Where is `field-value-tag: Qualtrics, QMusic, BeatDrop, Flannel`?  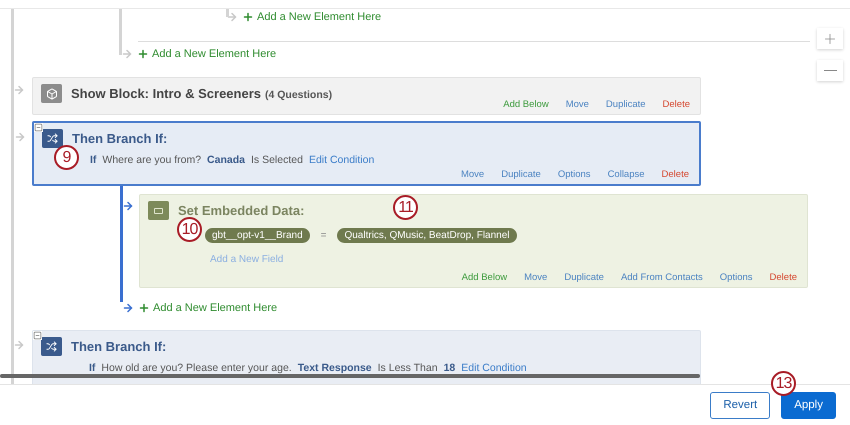 field-value-tag: Qualtrics, QMusic, BeatDrop, Flannel is located at coordinates (427, 235).